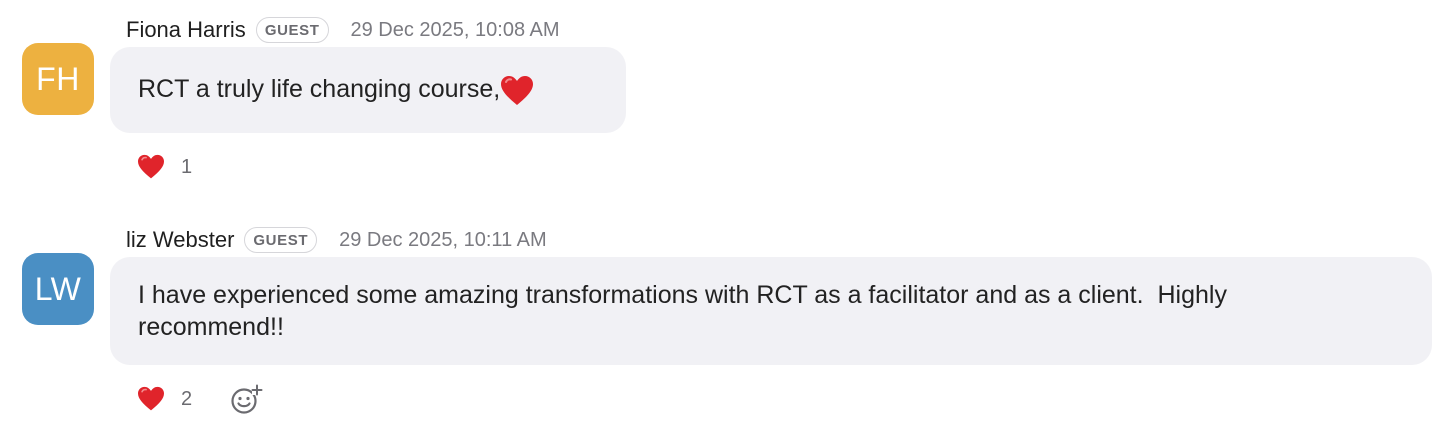 The height and width of the screenshot is (440, 1448). I want to click on reaction-count: 1, so click(187, 166).